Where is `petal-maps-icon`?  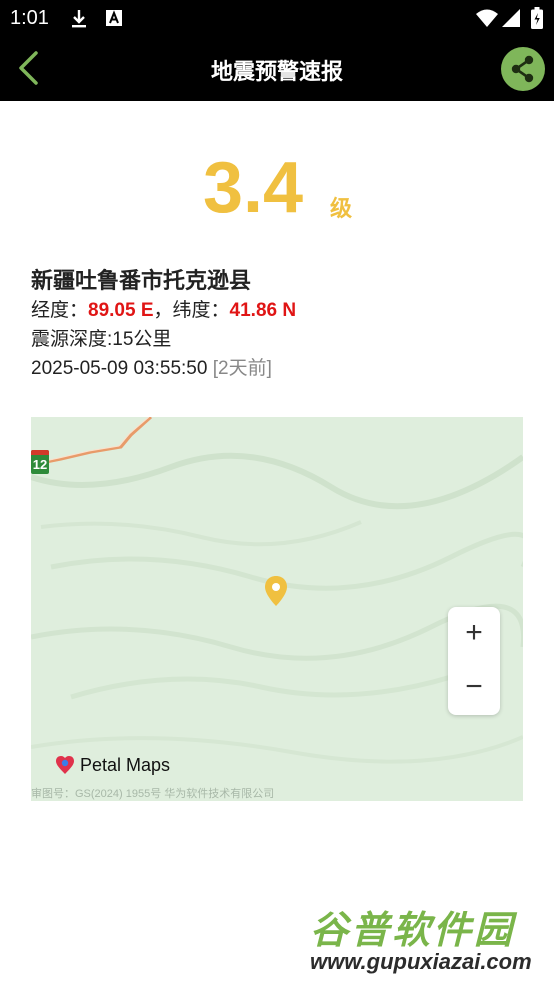 petal-maps-icon is located at coordinates (65, 765).